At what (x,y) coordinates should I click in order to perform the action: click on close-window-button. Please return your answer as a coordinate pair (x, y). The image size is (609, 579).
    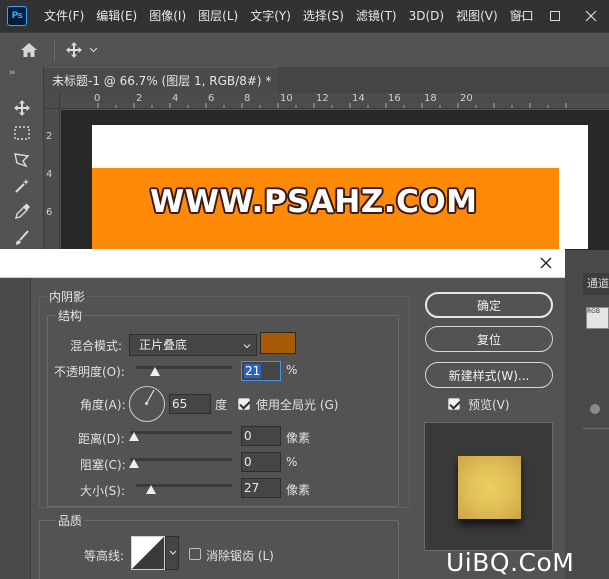
    Looking at the image, I should click on (591, 16).